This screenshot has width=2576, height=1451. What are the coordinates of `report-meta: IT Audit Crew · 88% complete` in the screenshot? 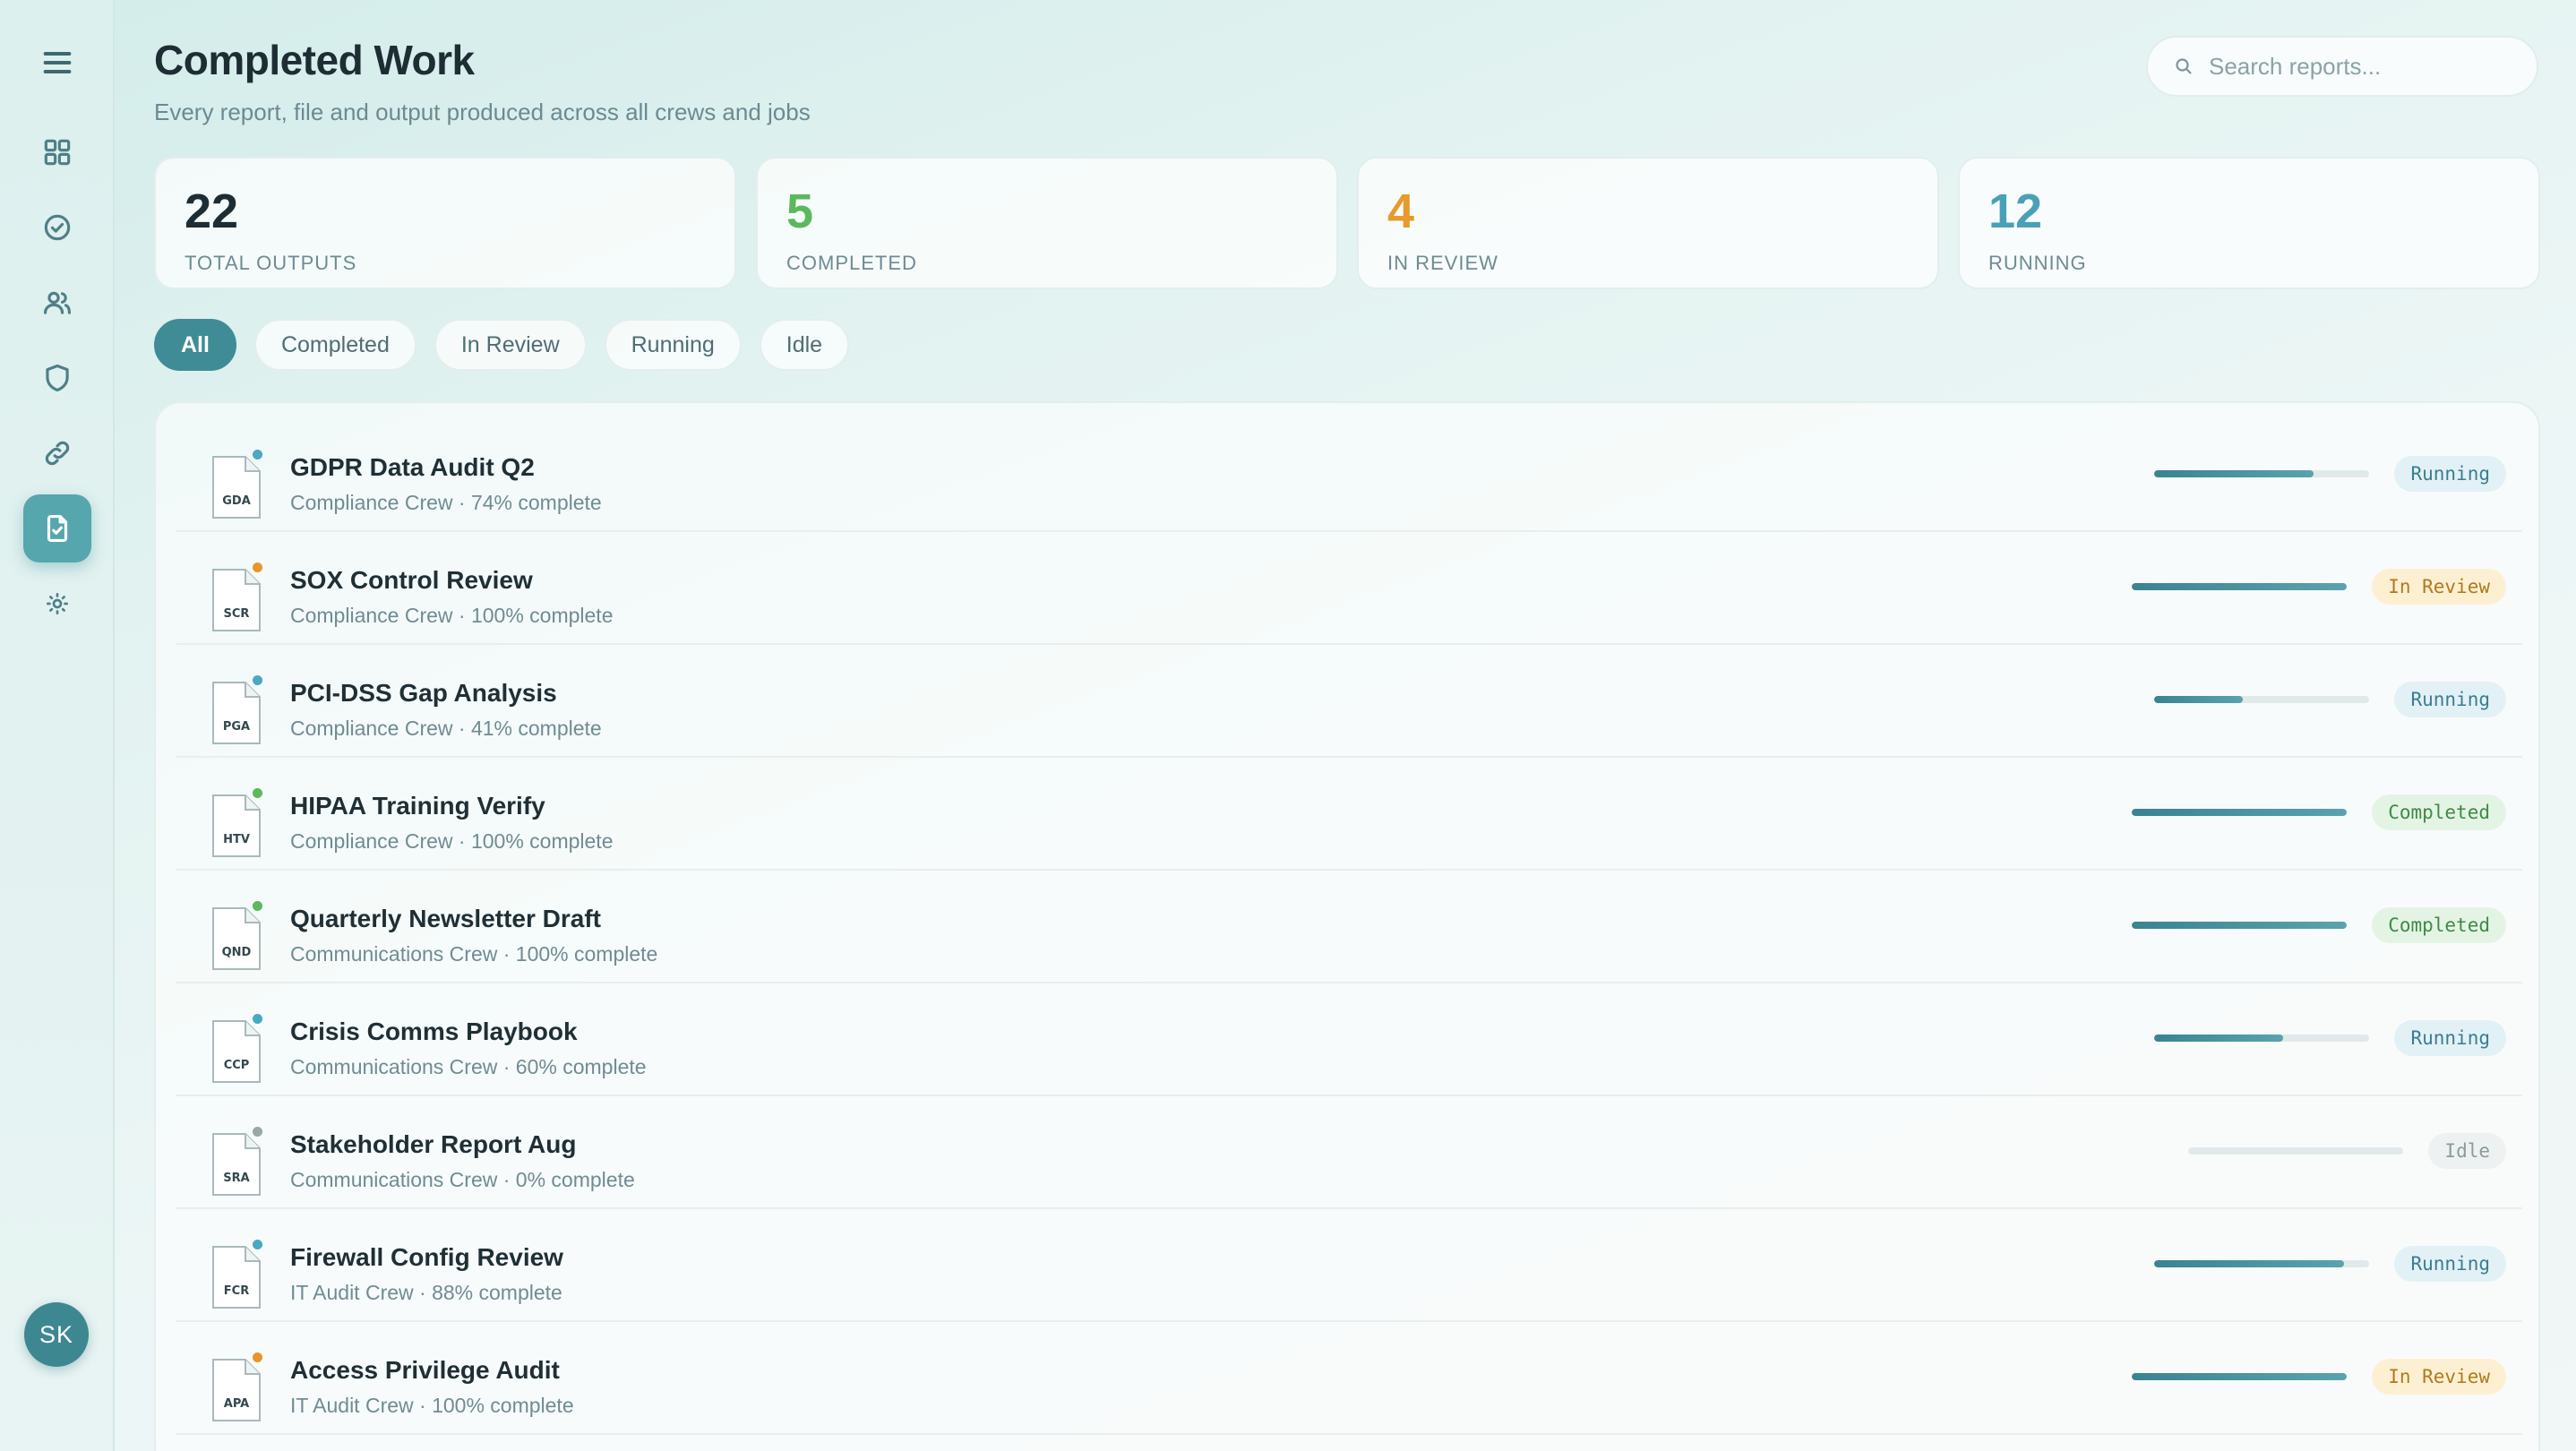 It's located at (426, 1293).